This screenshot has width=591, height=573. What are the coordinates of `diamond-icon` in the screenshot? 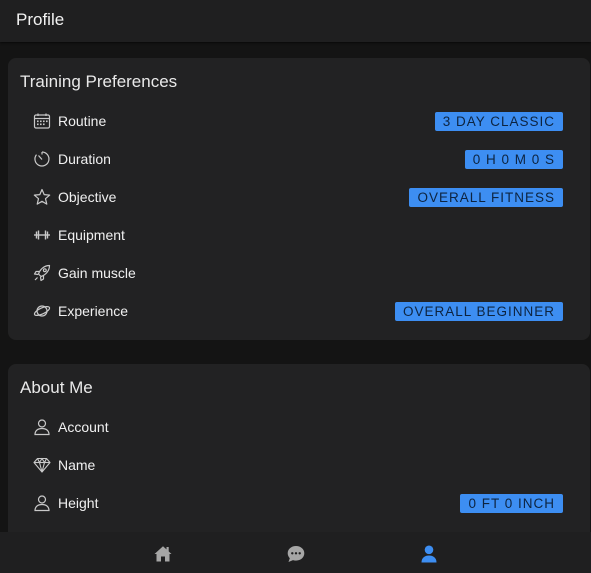 It's located at (42, 465).